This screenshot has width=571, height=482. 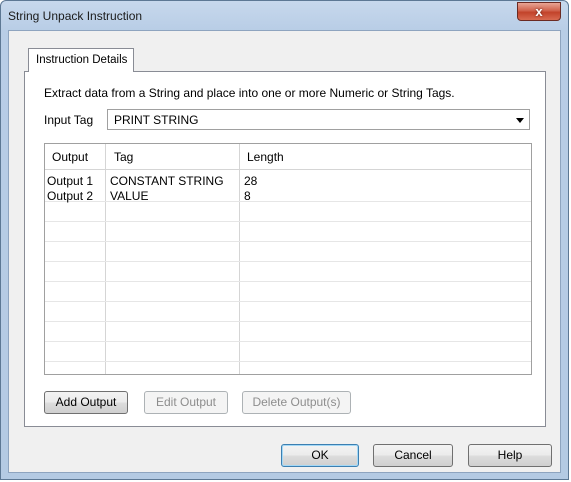 What do you see at coordinates (320, 455) in the screenshot?
I see `ok-button: OK` at bounding box center [320, 455].